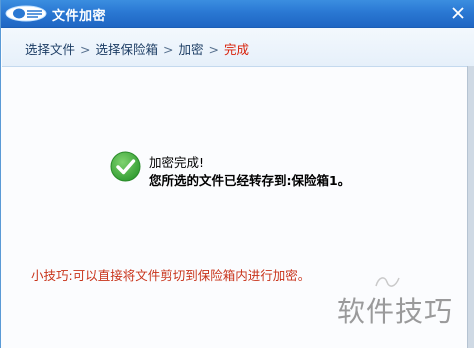 Image resolution: width=474 pixels, height=348 pixels. What do you see at coordinates (171, 275) in the screenshot?
I see `tip-text: 小技巧:可以直接将文件剪切到保险箱内进行加密。` at bounding box center [171, 275].